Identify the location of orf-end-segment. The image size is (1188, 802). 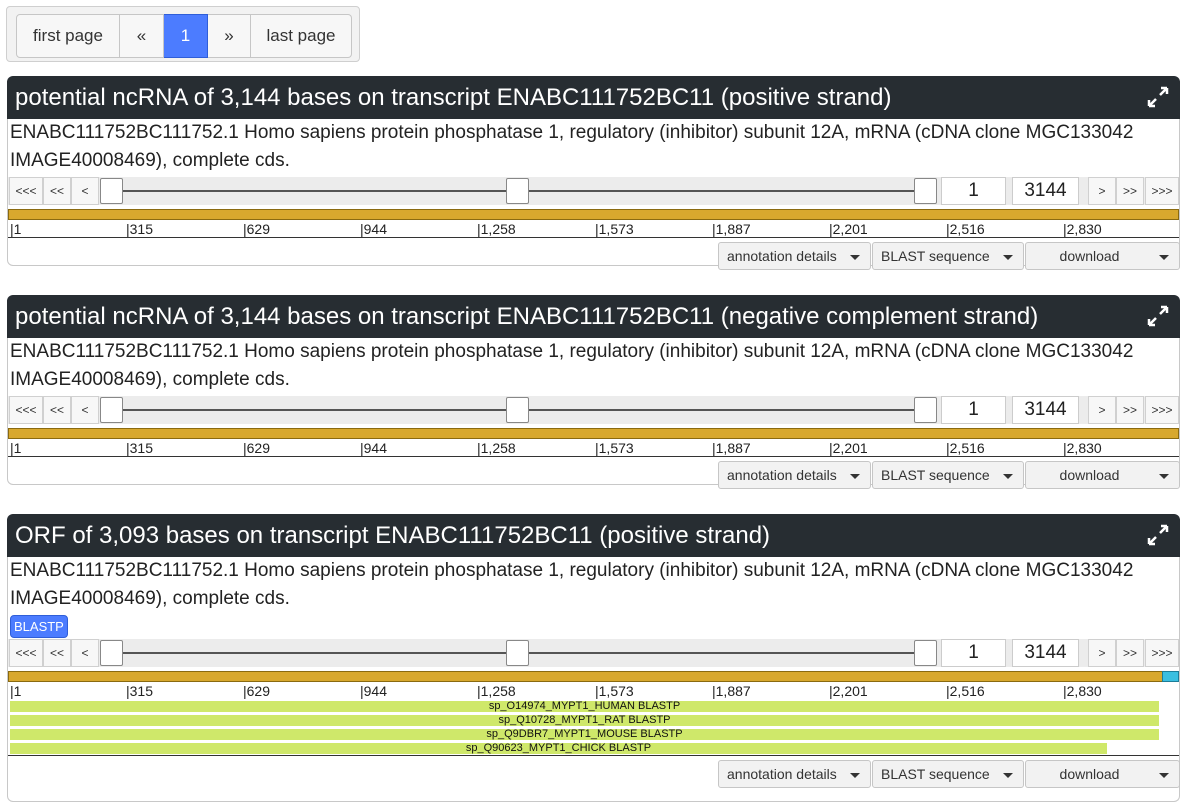
(1170, 676).